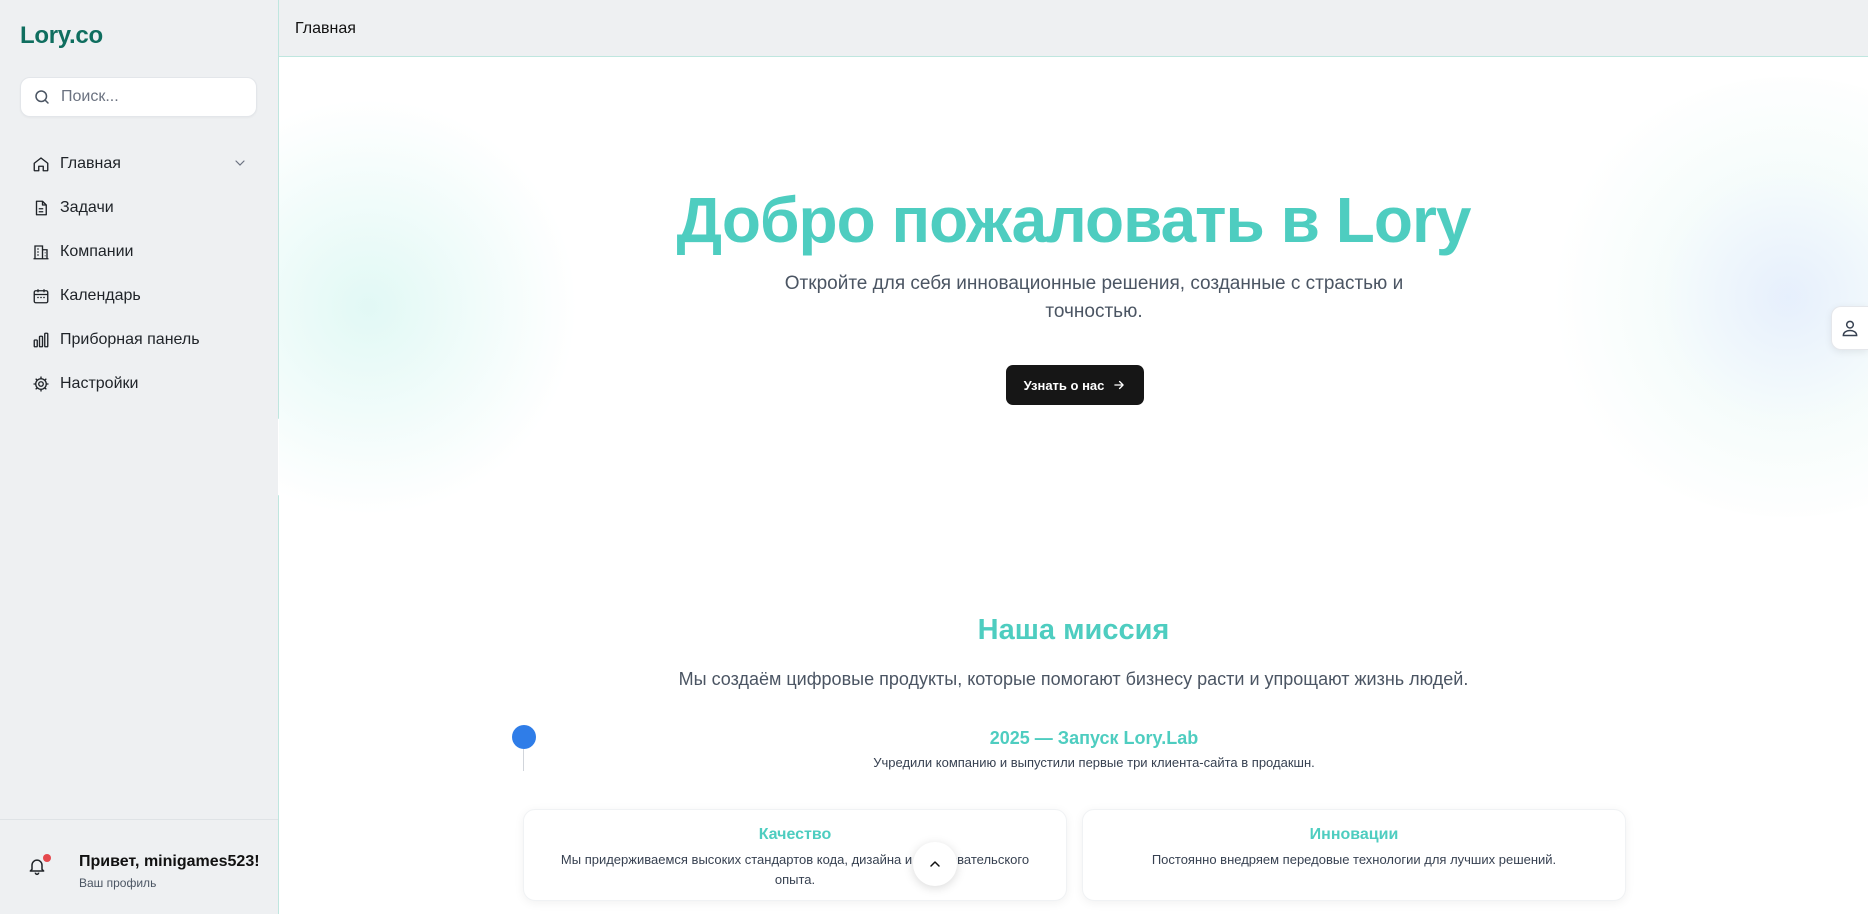 The image size is (1868, 914). I want to click on top-bar: Главная, so click(1073, 28).